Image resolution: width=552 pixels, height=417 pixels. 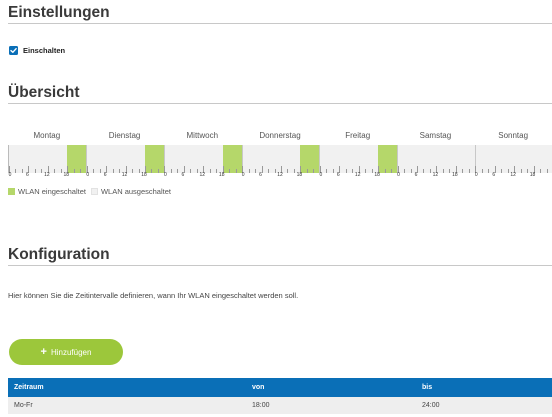 I want to click on interval-table: Zeitraum von bis Mo-Fr 18:00 24:00, so click(x=280, y=396).